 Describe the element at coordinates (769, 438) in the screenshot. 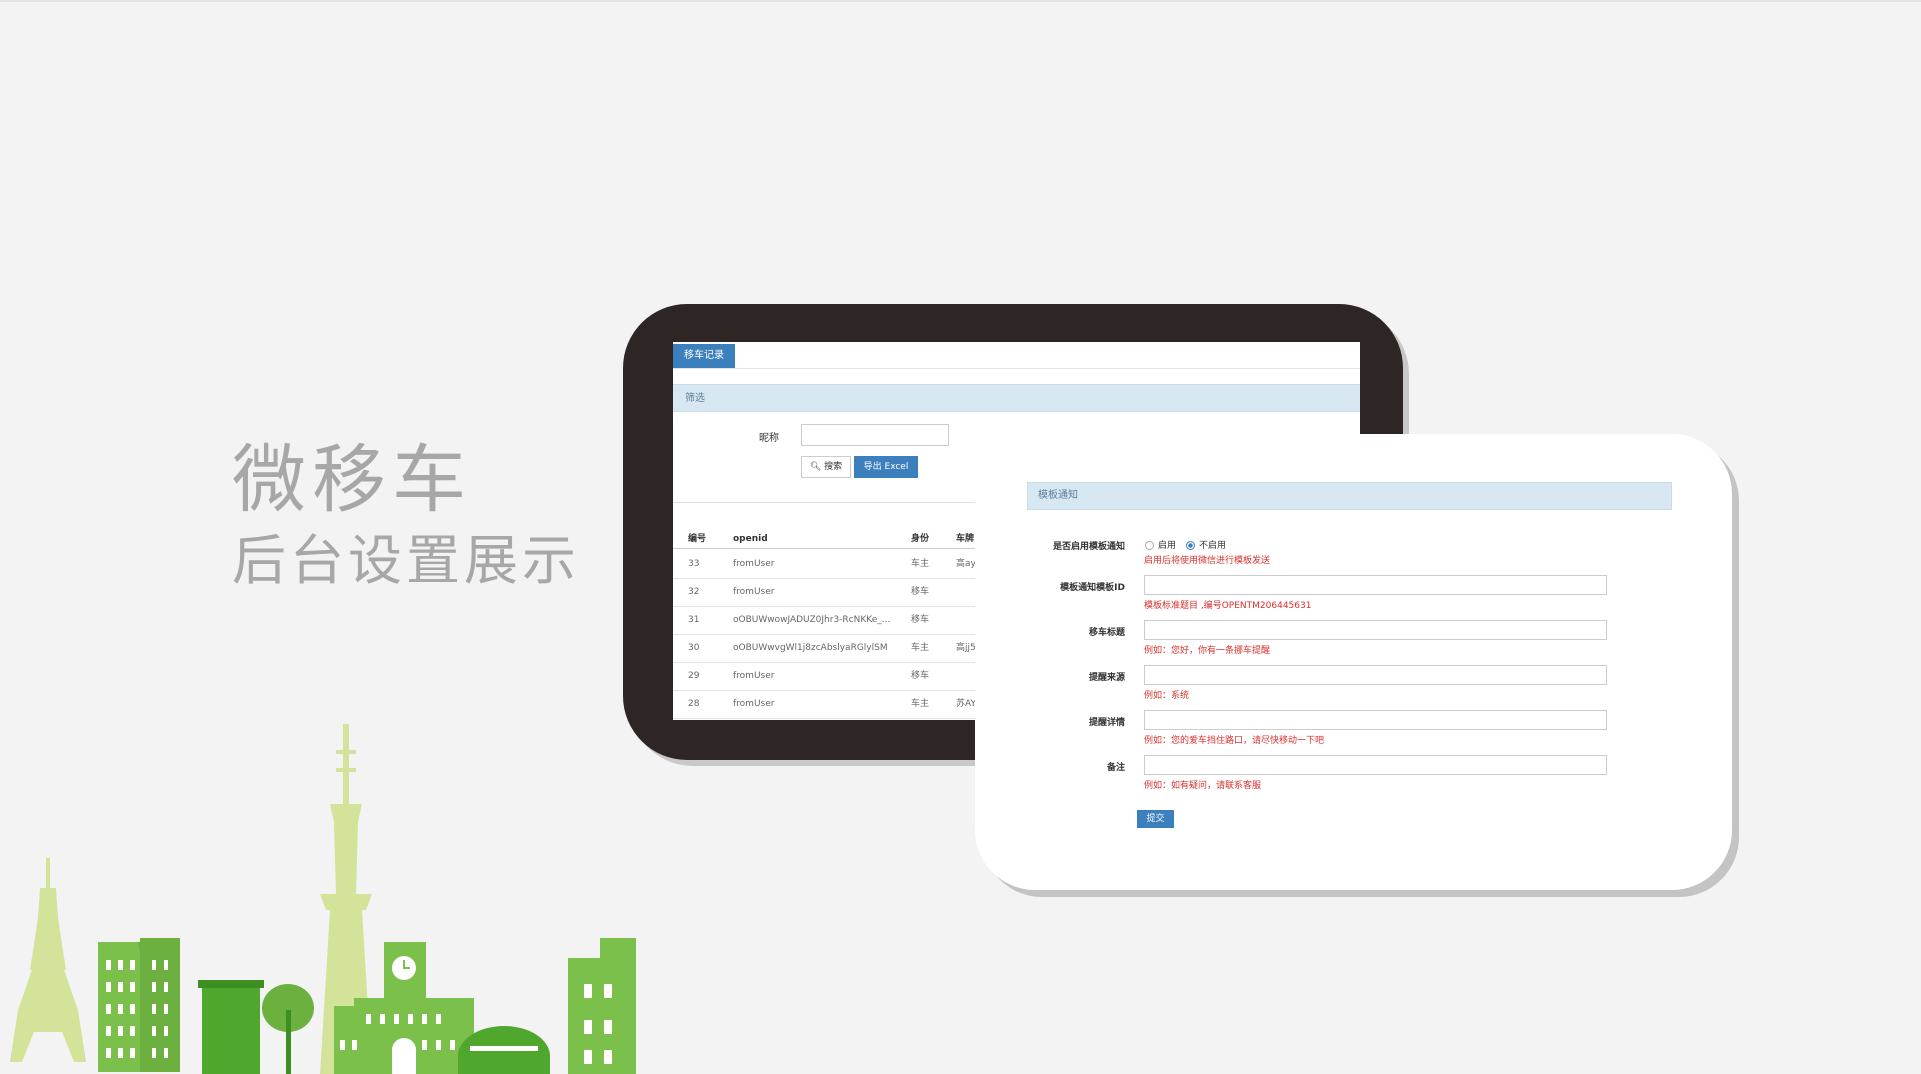

I see `nickname-label: 昵称` at that location.